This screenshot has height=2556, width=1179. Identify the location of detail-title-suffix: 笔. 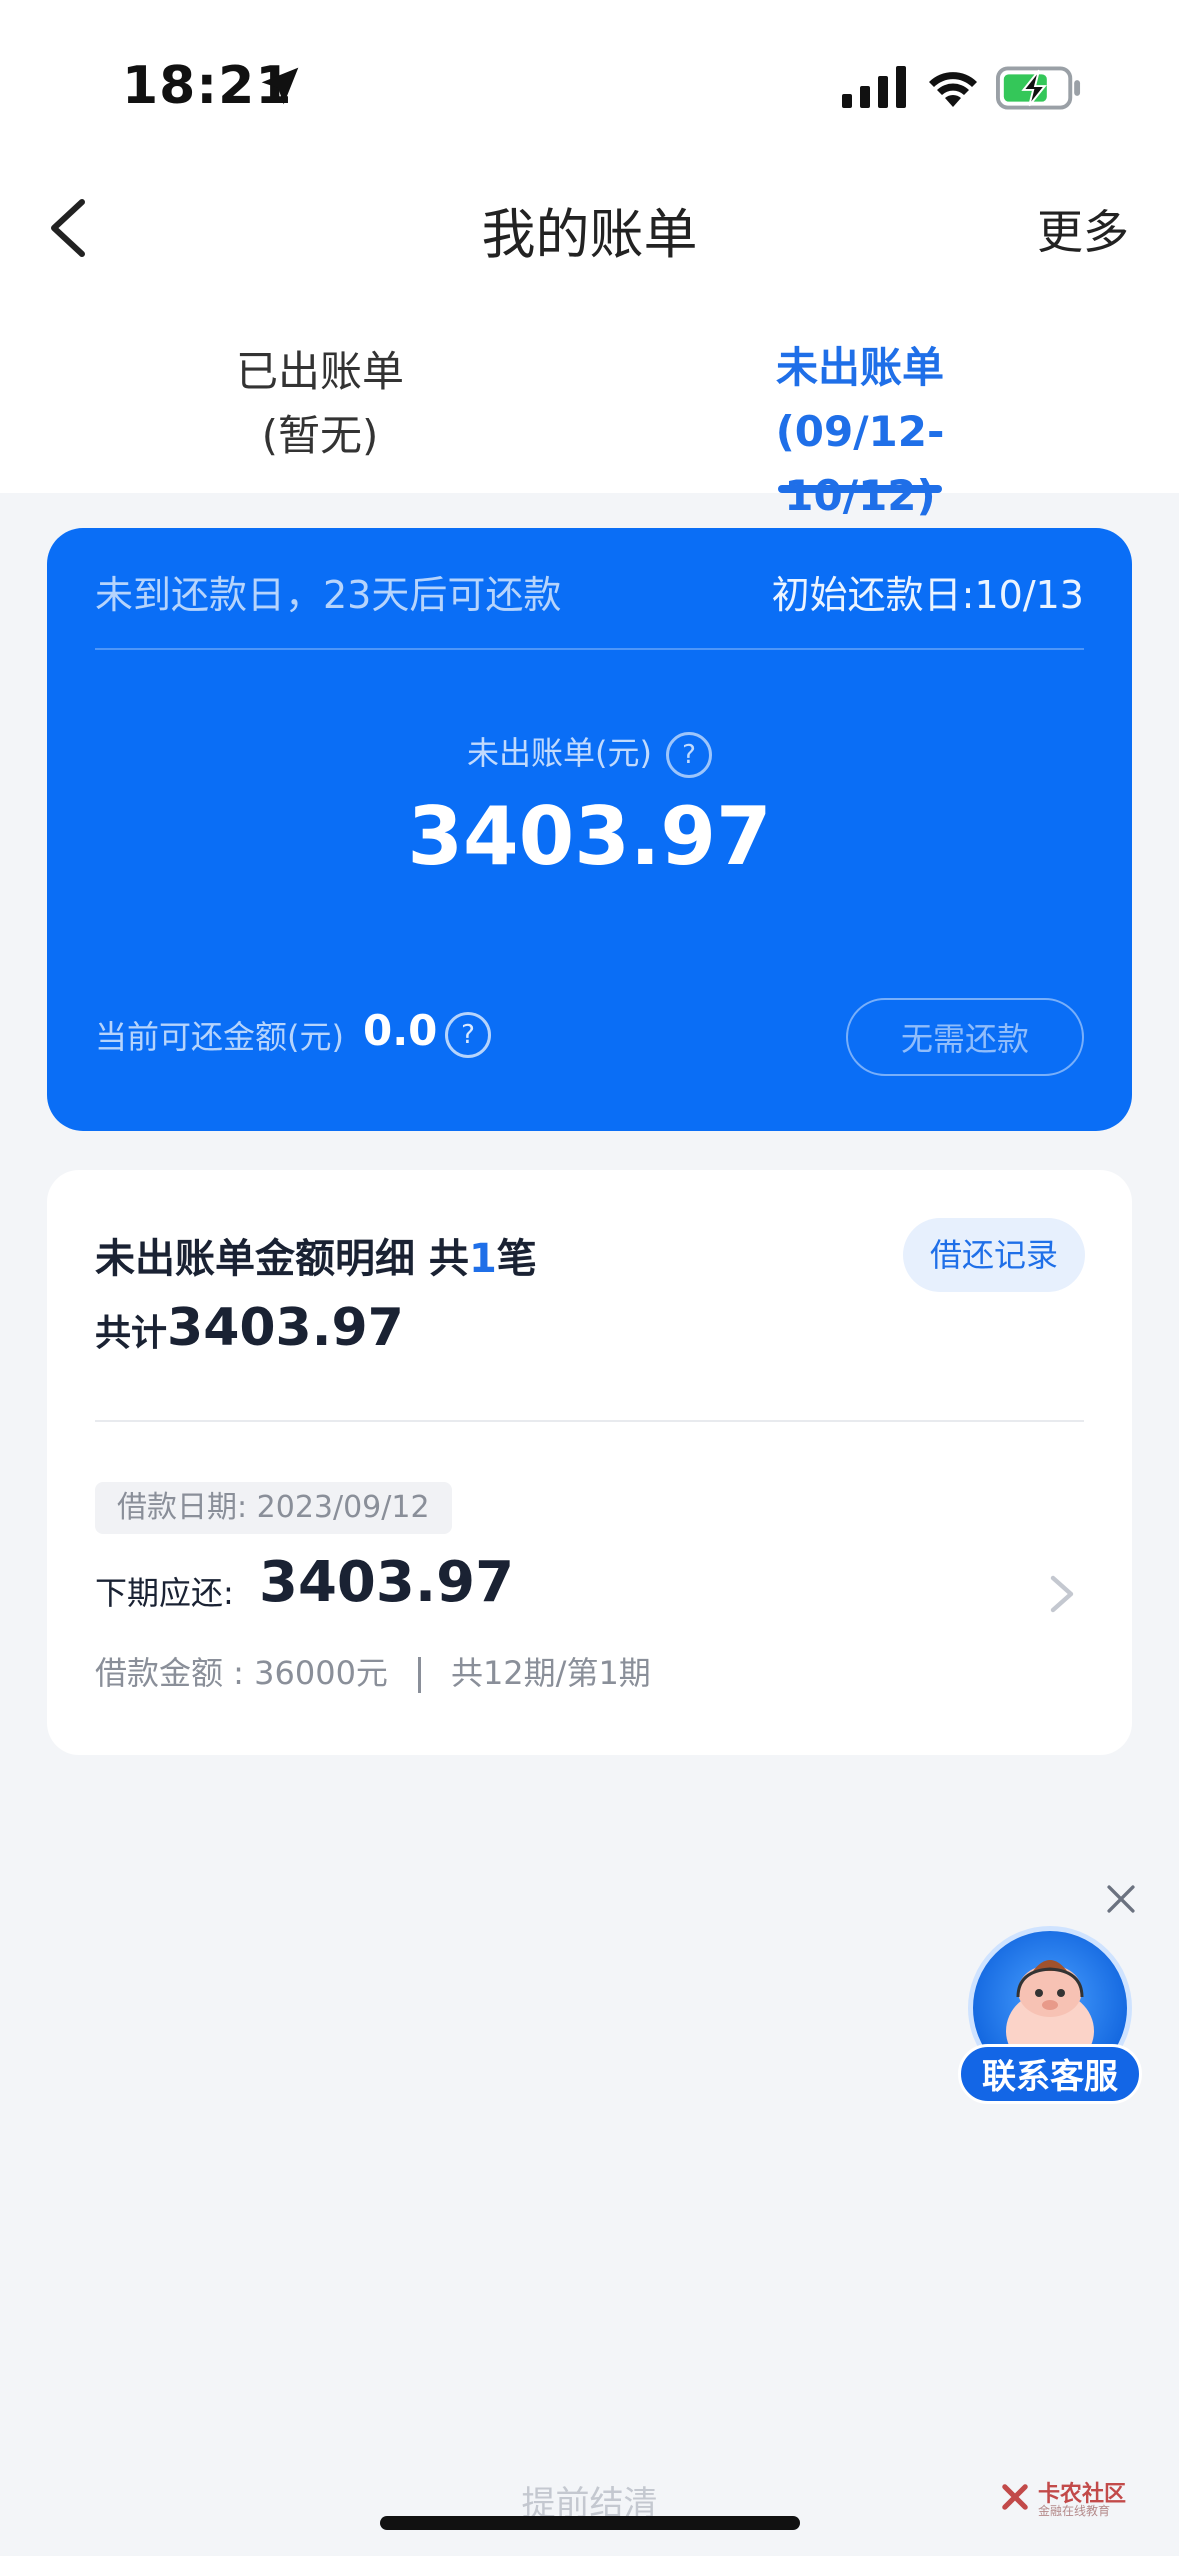
(516, 1259).